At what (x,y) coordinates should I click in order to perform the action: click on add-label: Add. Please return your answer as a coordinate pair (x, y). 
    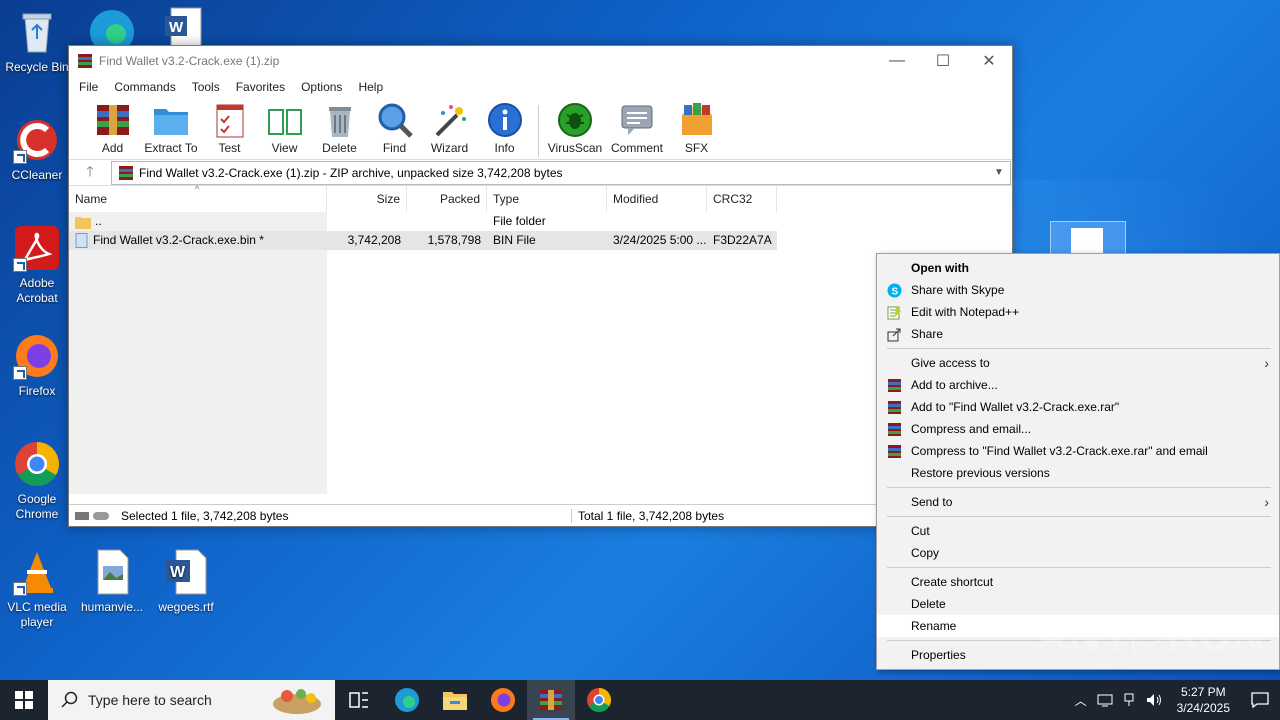
    Looking at the image, I should click on (112, 148).